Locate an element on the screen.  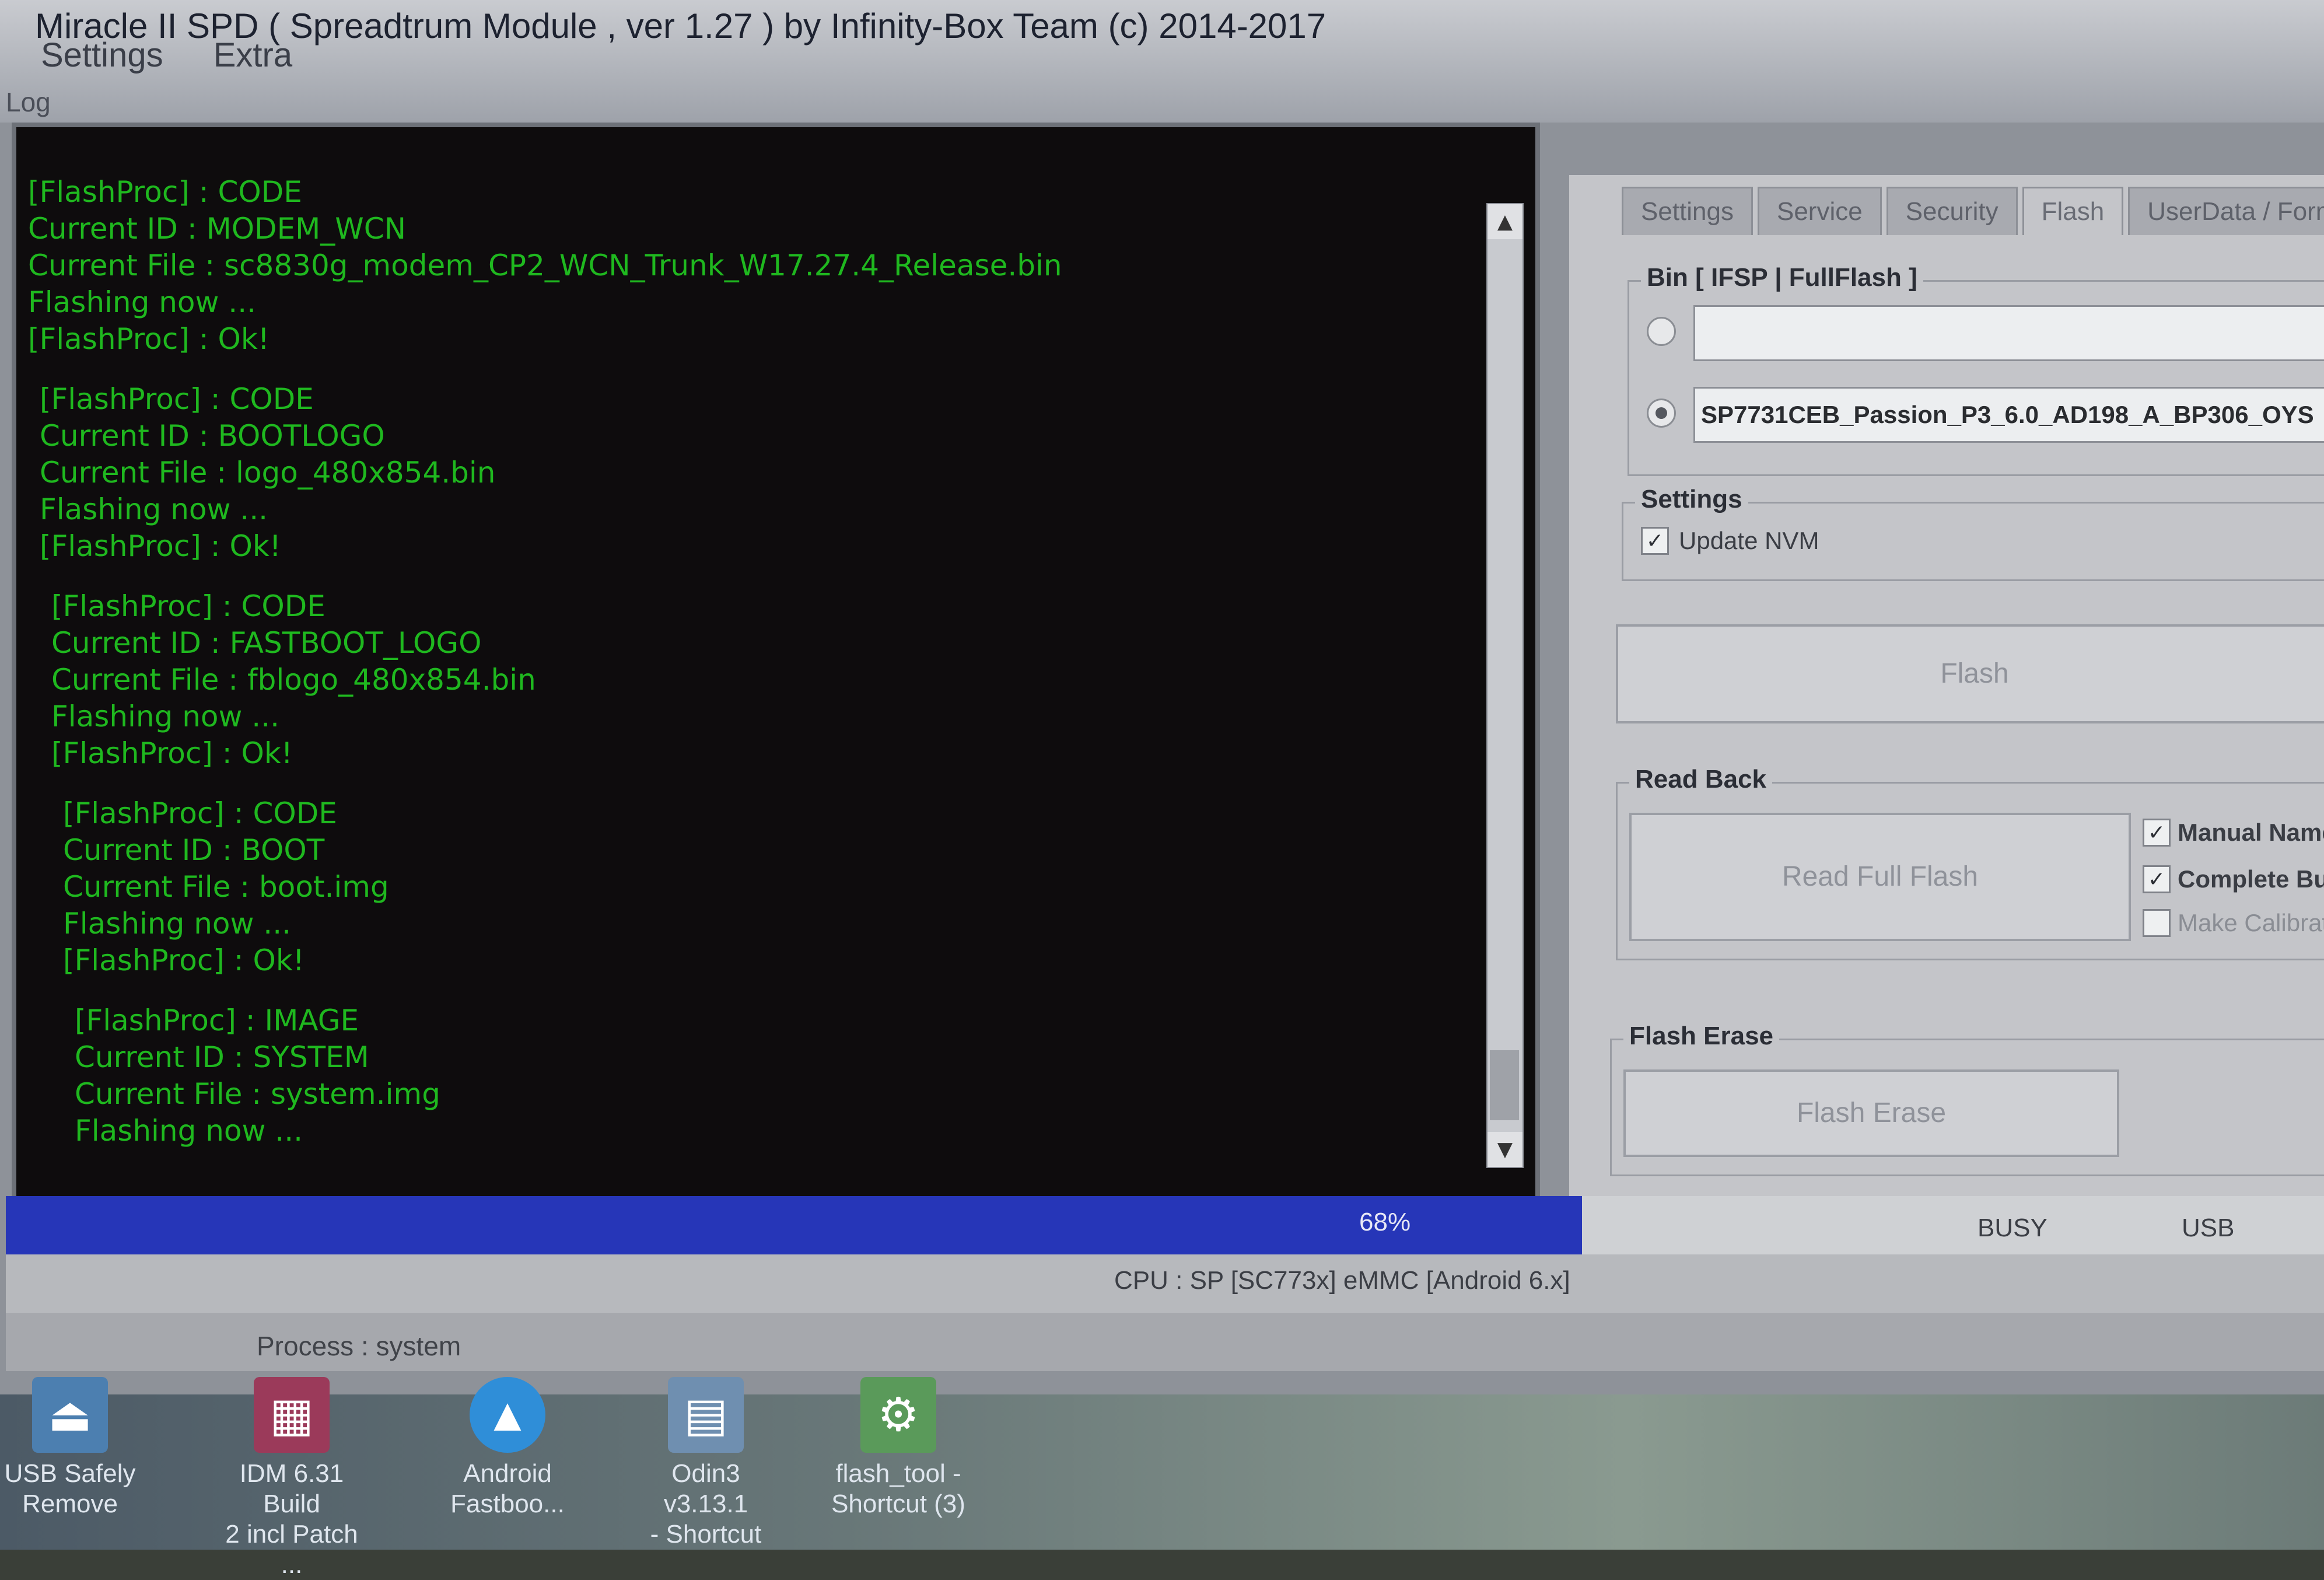
manual-name-checkbox: ✓ is located at coordinates (2157, 833).